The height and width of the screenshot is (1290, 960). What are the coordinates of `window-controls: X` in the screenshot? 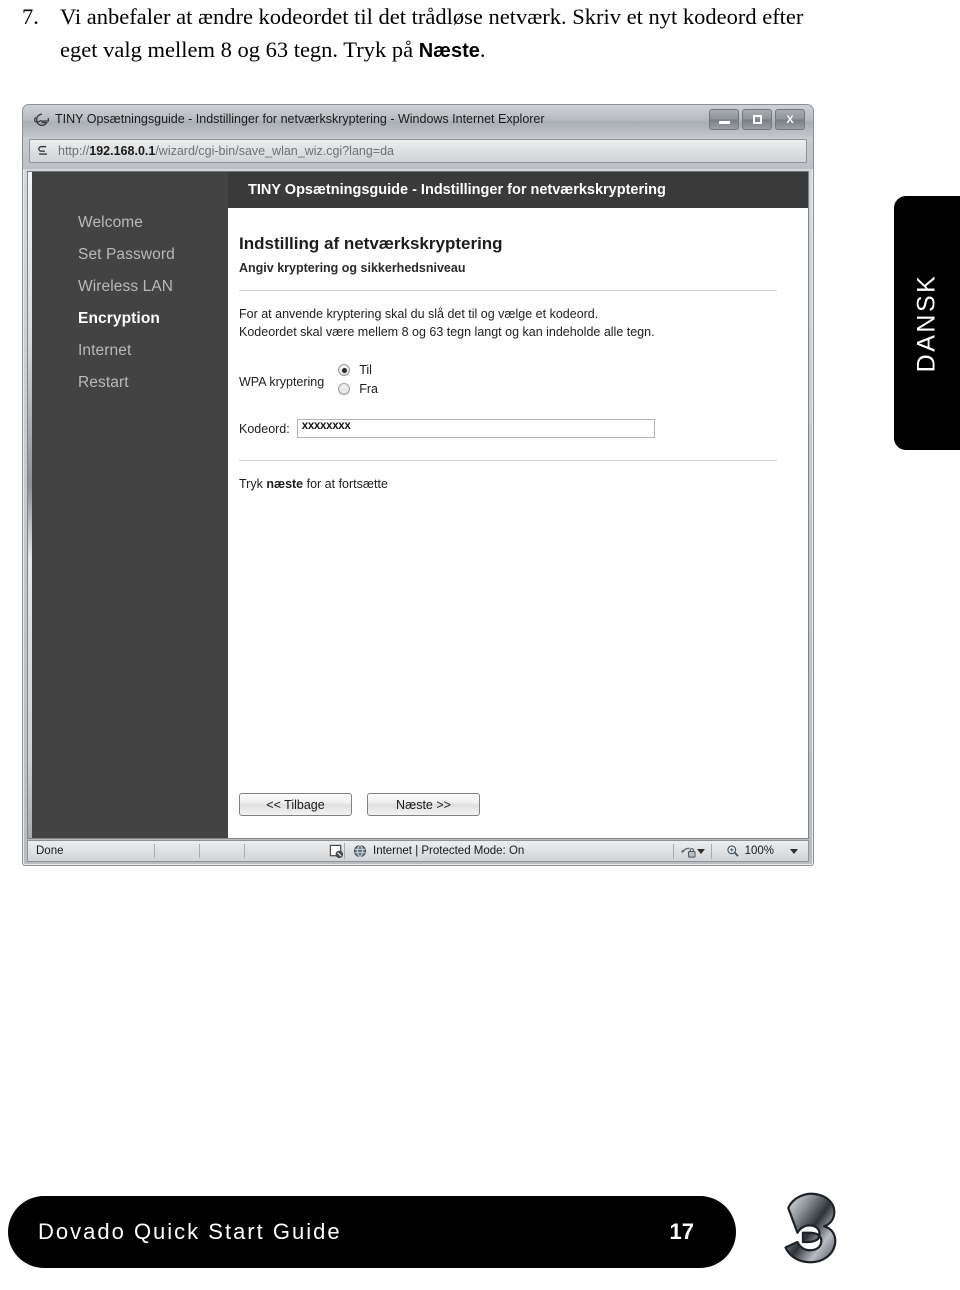 It's located at (757, 119).